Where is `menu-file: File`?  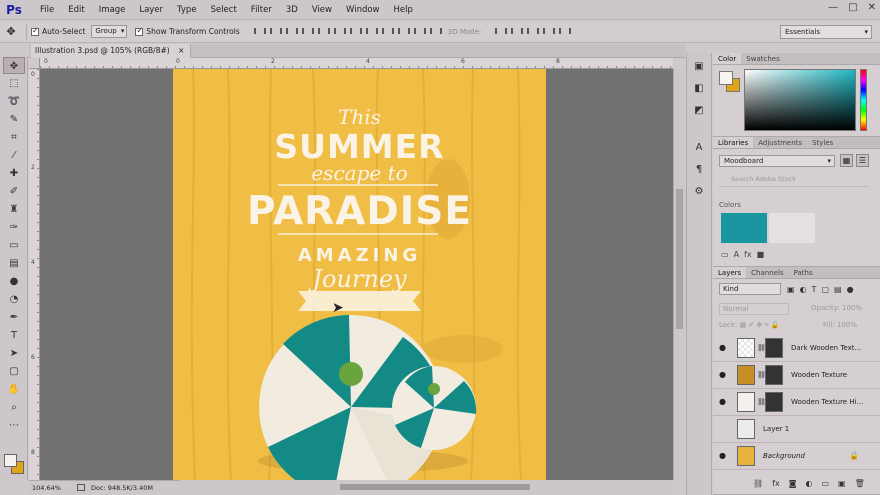
menu-file: File is located at coordinates (47, 10).